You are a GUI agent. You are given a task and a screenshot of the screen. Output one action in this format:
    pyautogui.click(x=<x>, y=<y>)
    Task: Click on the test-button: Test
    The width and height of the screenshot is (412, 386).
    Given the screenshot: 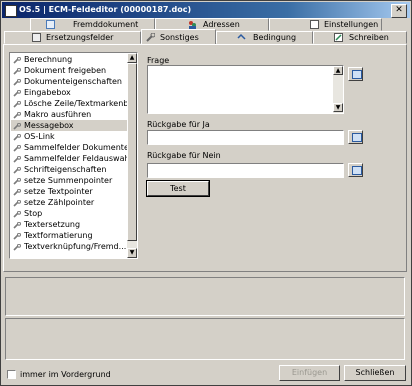 What is the action you would take?
    pyautogui.click(x=178, y=188)
    